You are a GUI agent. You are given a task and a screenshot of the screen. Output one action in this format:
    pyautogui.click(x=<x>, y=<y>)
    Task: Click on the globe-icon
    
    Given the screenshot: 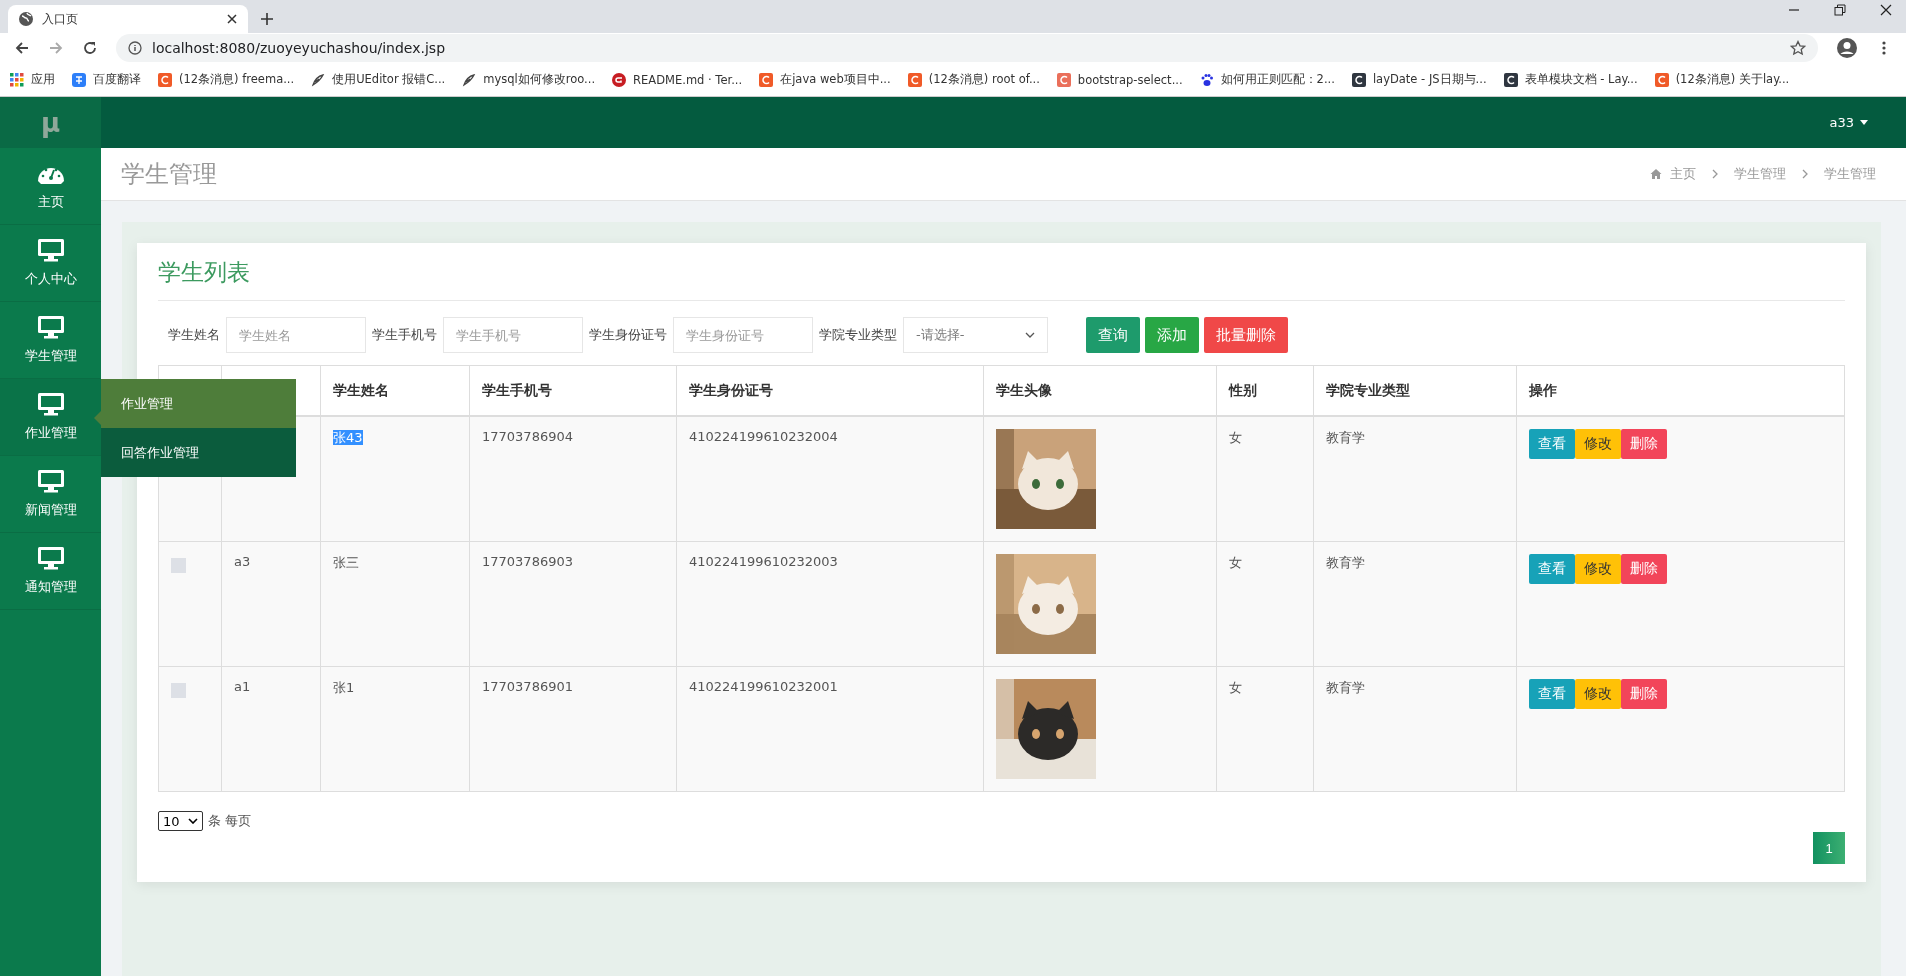 What is the action you would take?
    pyautogui.click(x=26, y=19)
    